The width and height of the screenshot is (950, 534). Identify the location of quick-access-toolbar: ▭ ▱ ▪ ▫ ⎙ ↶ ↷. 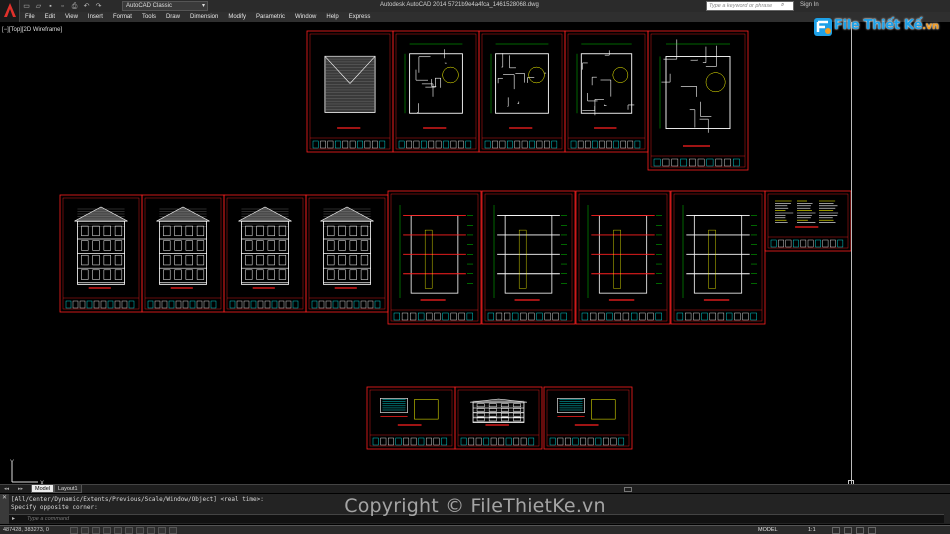
(62, 6).